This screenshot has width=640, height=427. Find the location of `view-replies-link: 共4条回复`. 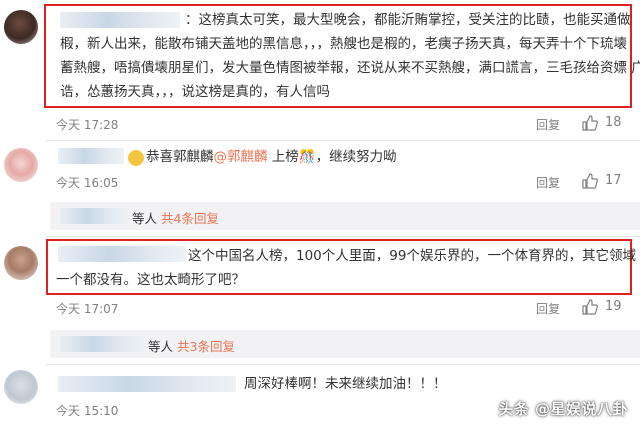

view-replies-link: 共4条回复 is located at coordinates (190, 218).